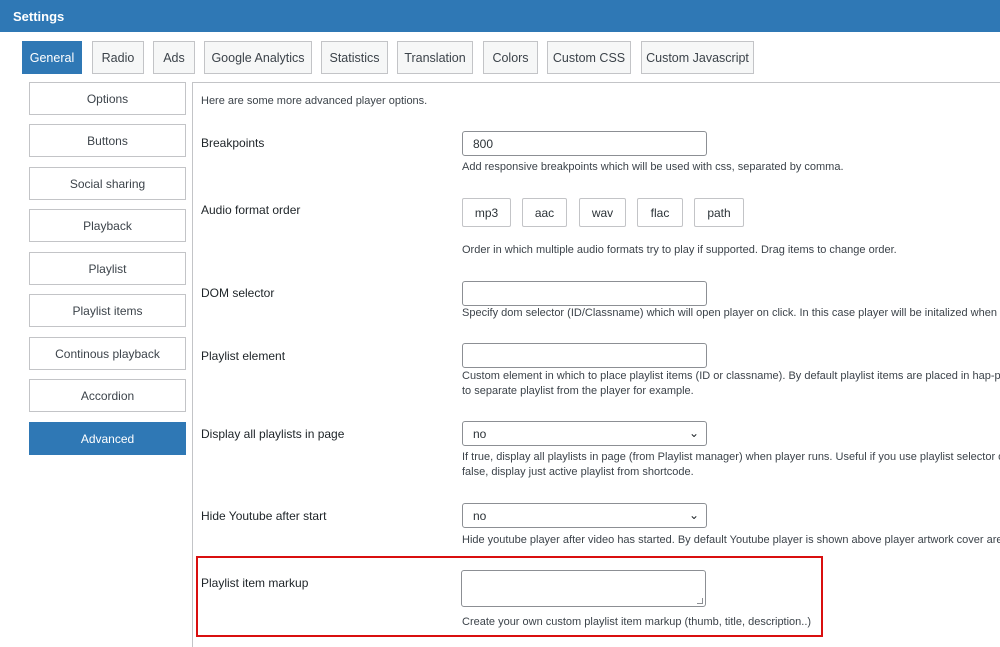 The image size is (1000, 647). I want to click on format-chip-wav: wav, so click(602, 212).